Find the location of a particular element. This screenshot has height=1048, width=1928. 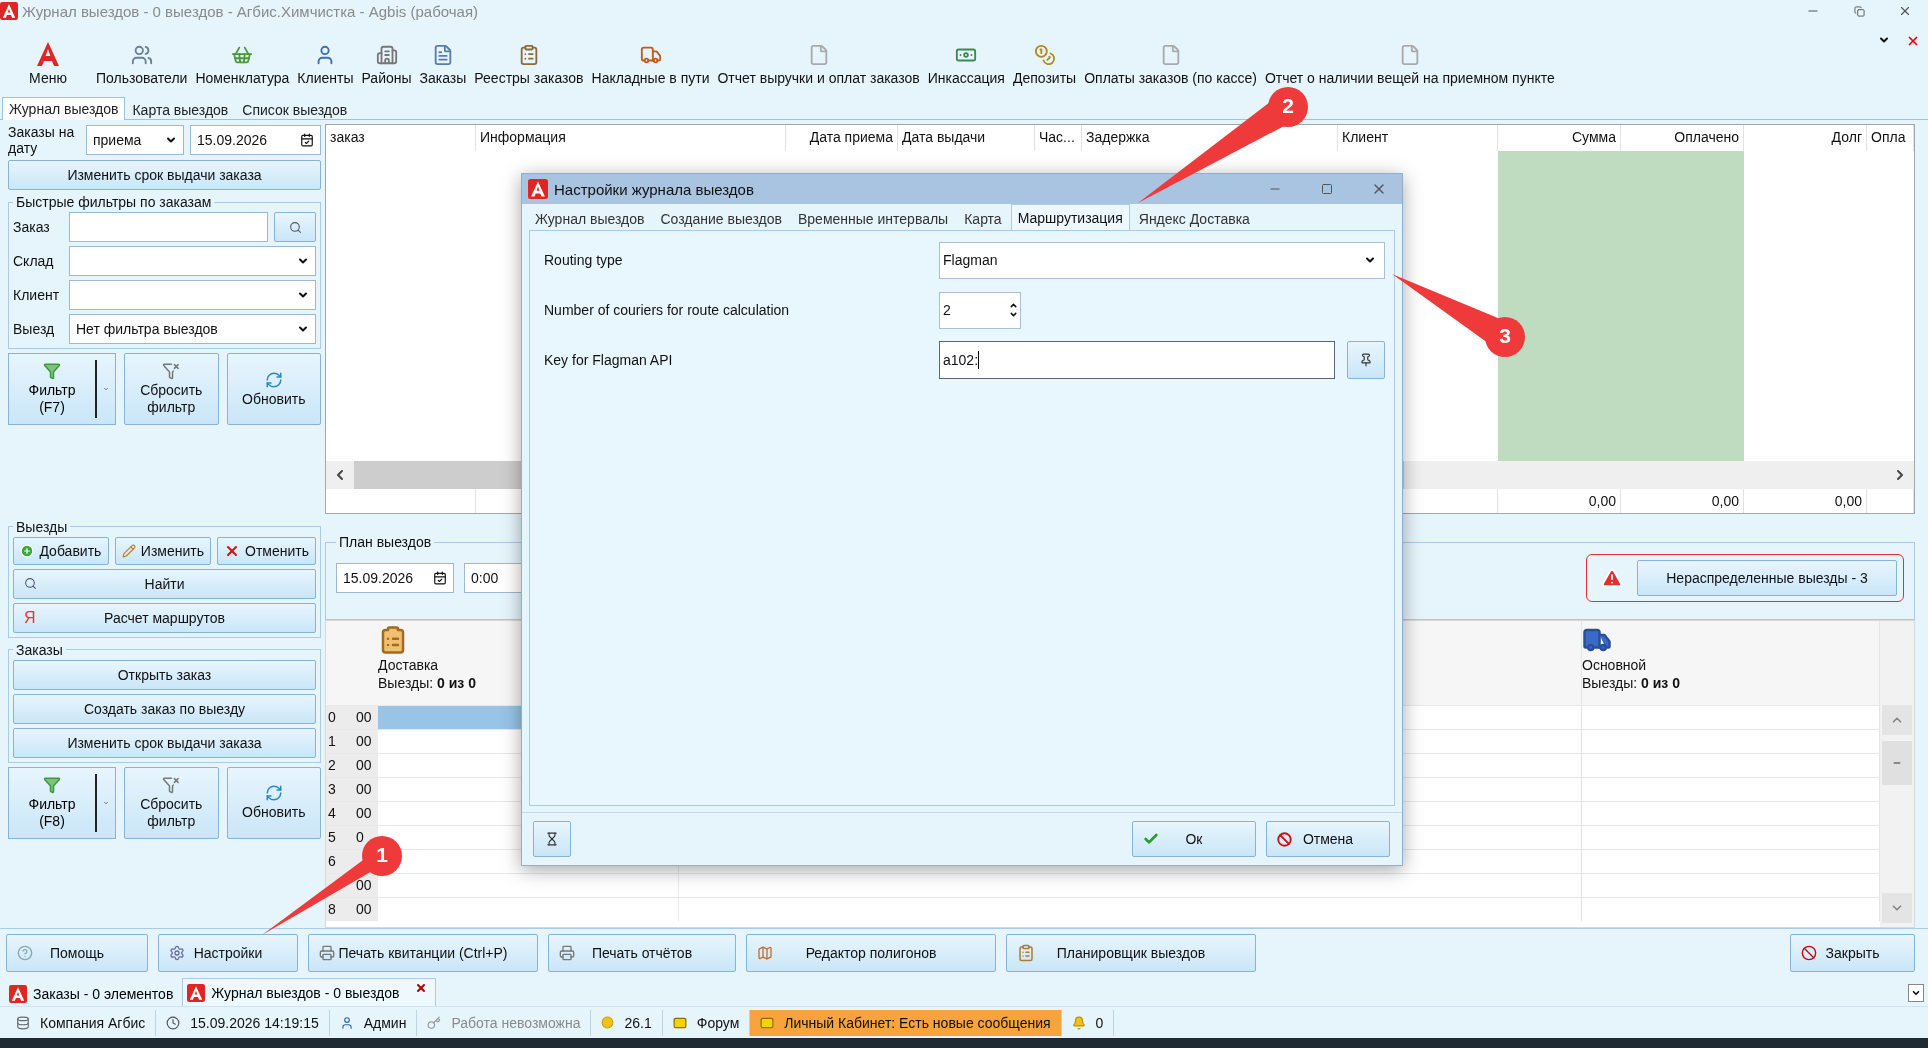

order-action-button: Открыть заказ is located at coordinates (164, 674).